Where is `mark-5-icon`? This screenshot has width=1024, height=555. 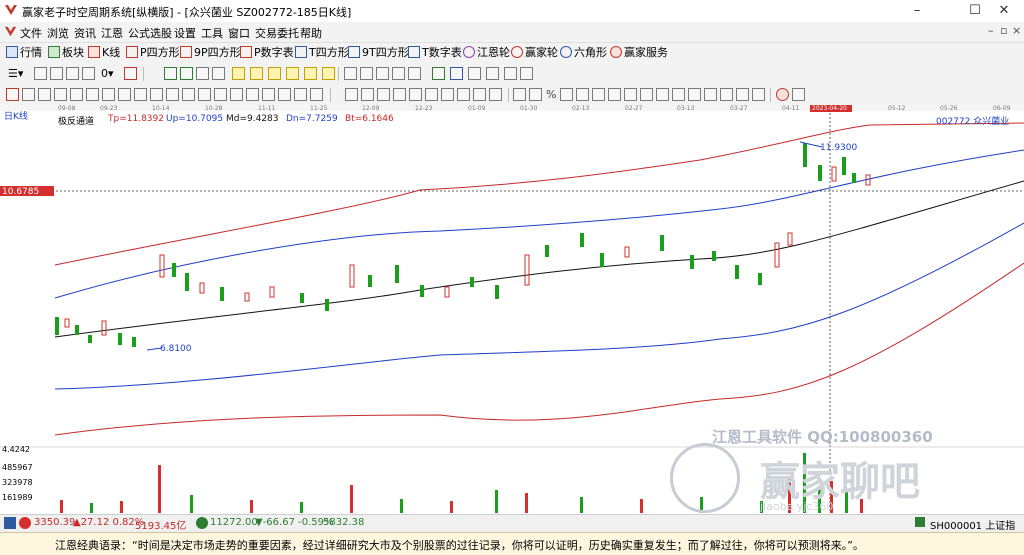
mark-5-icon is located at coordinates (310, 73).